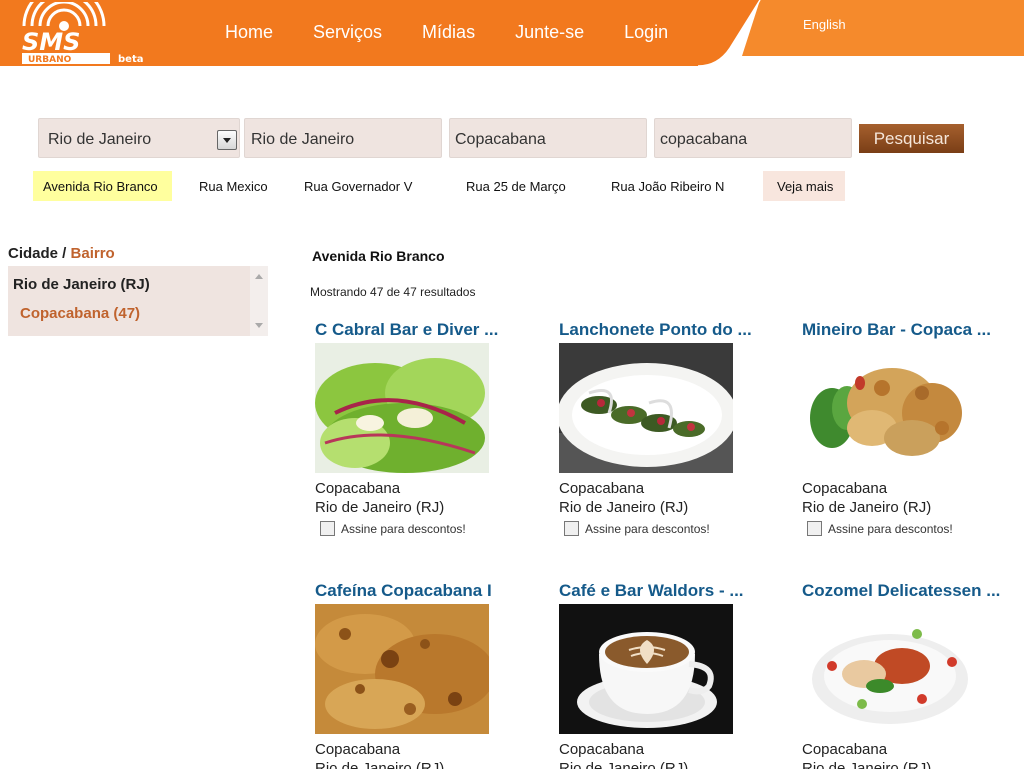 The width and height of the screenshot is (1024, 769). Describe the element at coordinates (303, 139) in the screenshot. I see `city-field-value: Rio de Janeiro` at that location.